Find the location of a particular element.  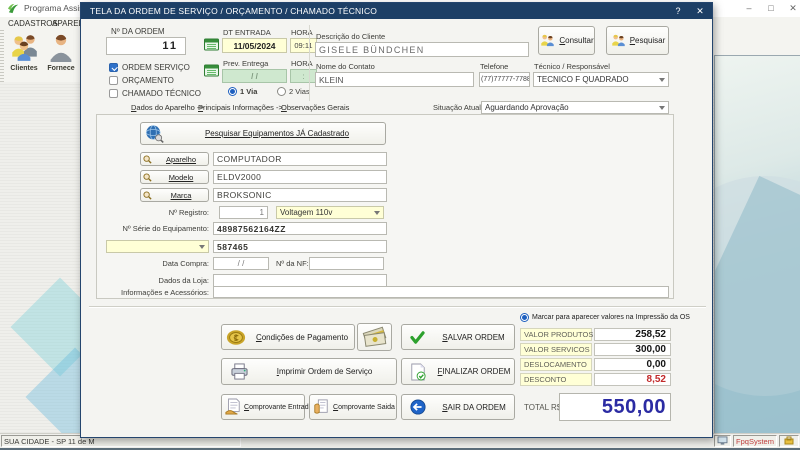

checkbox-orcamento-label: ORÇAMENTO is located at coordinates (148, 80).